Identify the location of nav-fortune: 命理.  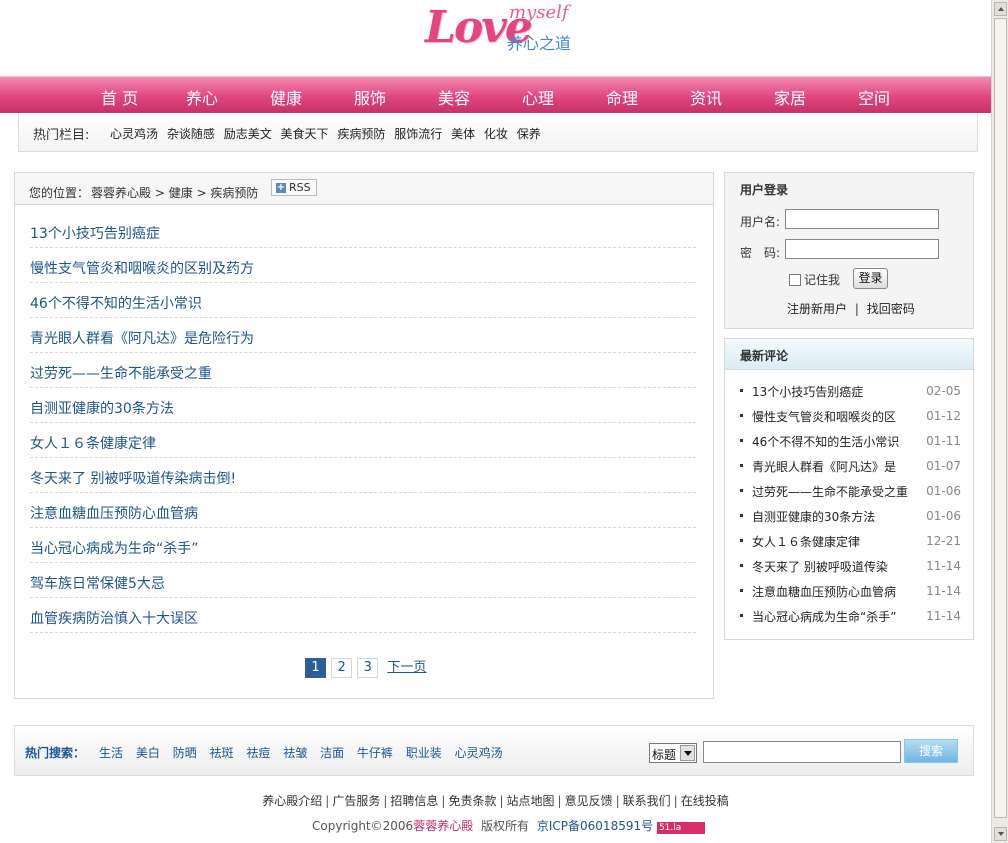
(622, 97).